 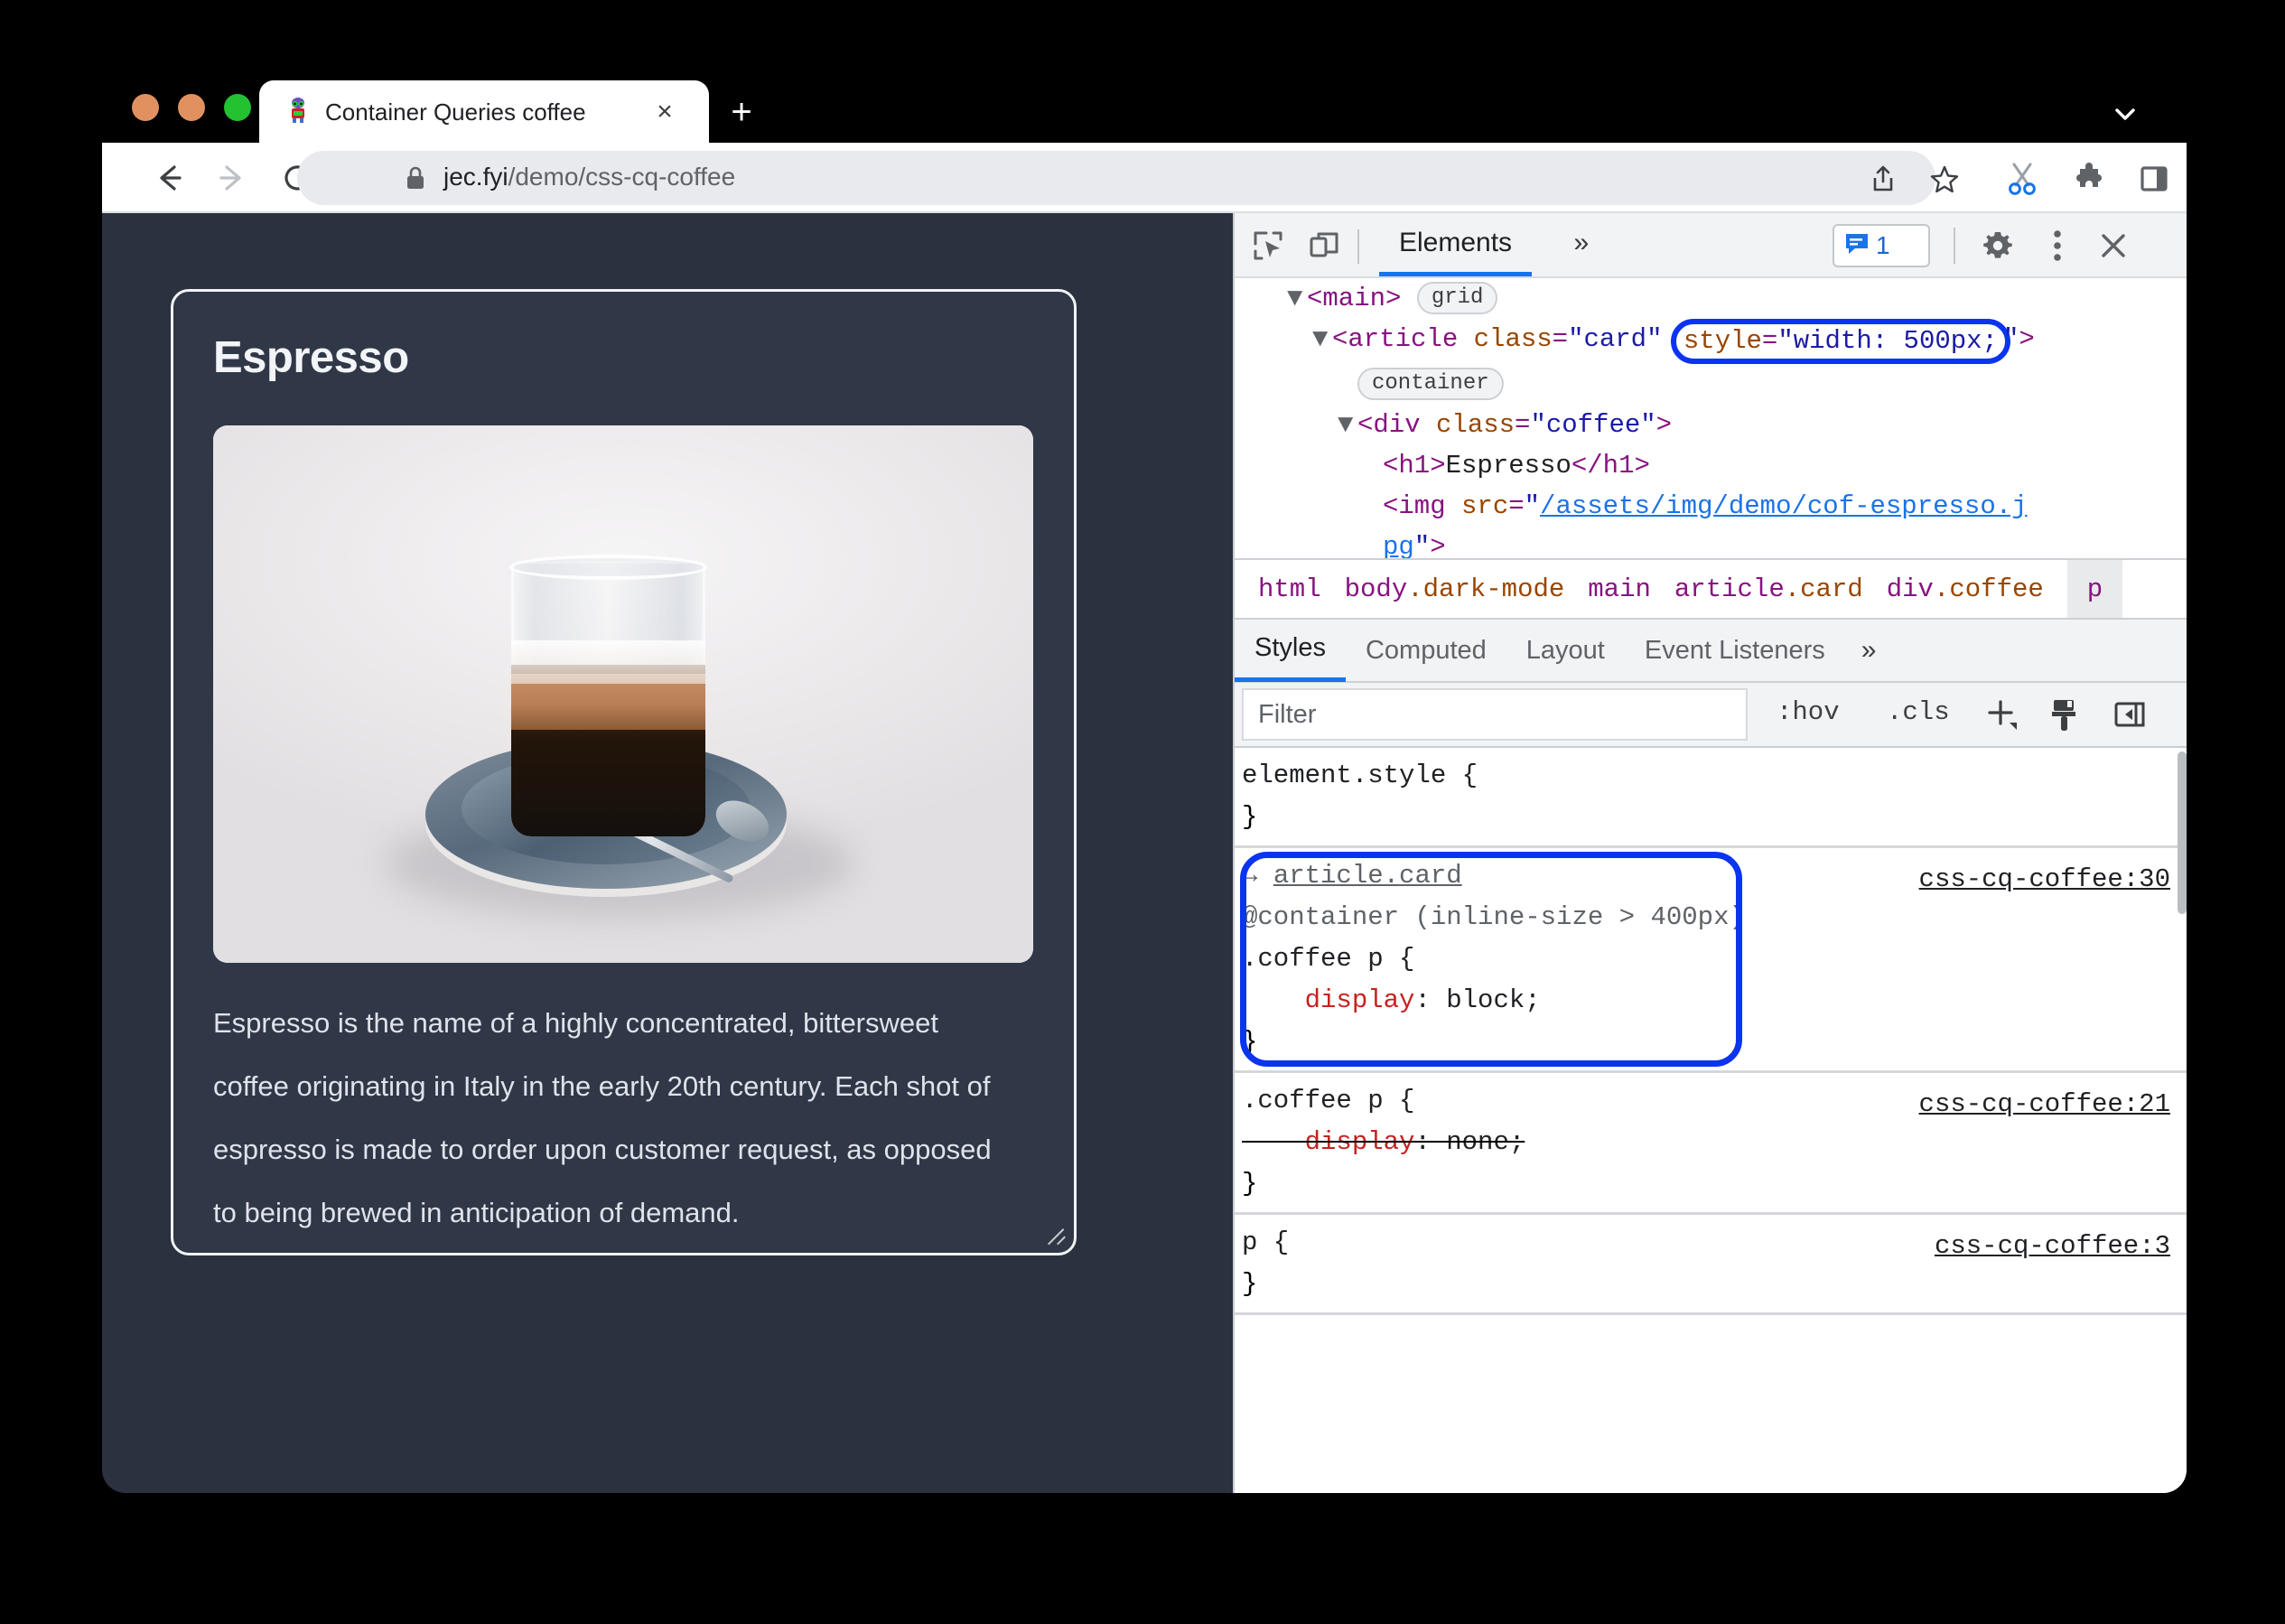 What do you see at coordinates (2064, 719) in the screenshot?
I see `style-brush-icon` at bounding box center [2064, 719].